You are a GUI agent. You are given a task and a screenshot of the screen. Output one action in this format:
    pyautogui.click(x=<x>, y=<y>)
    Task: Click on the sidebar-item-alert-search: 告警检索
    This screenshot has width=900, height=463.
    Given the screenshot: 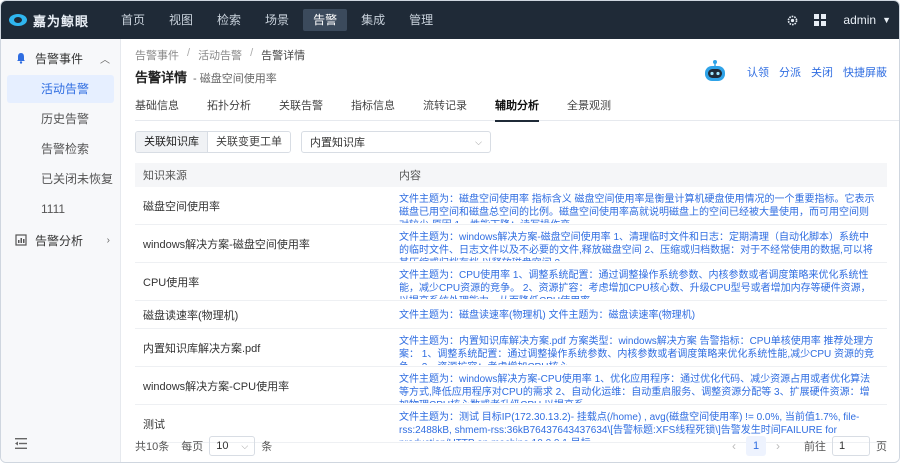 What is the action you would take?
    pyautogui.click(x=60, y=149)
    